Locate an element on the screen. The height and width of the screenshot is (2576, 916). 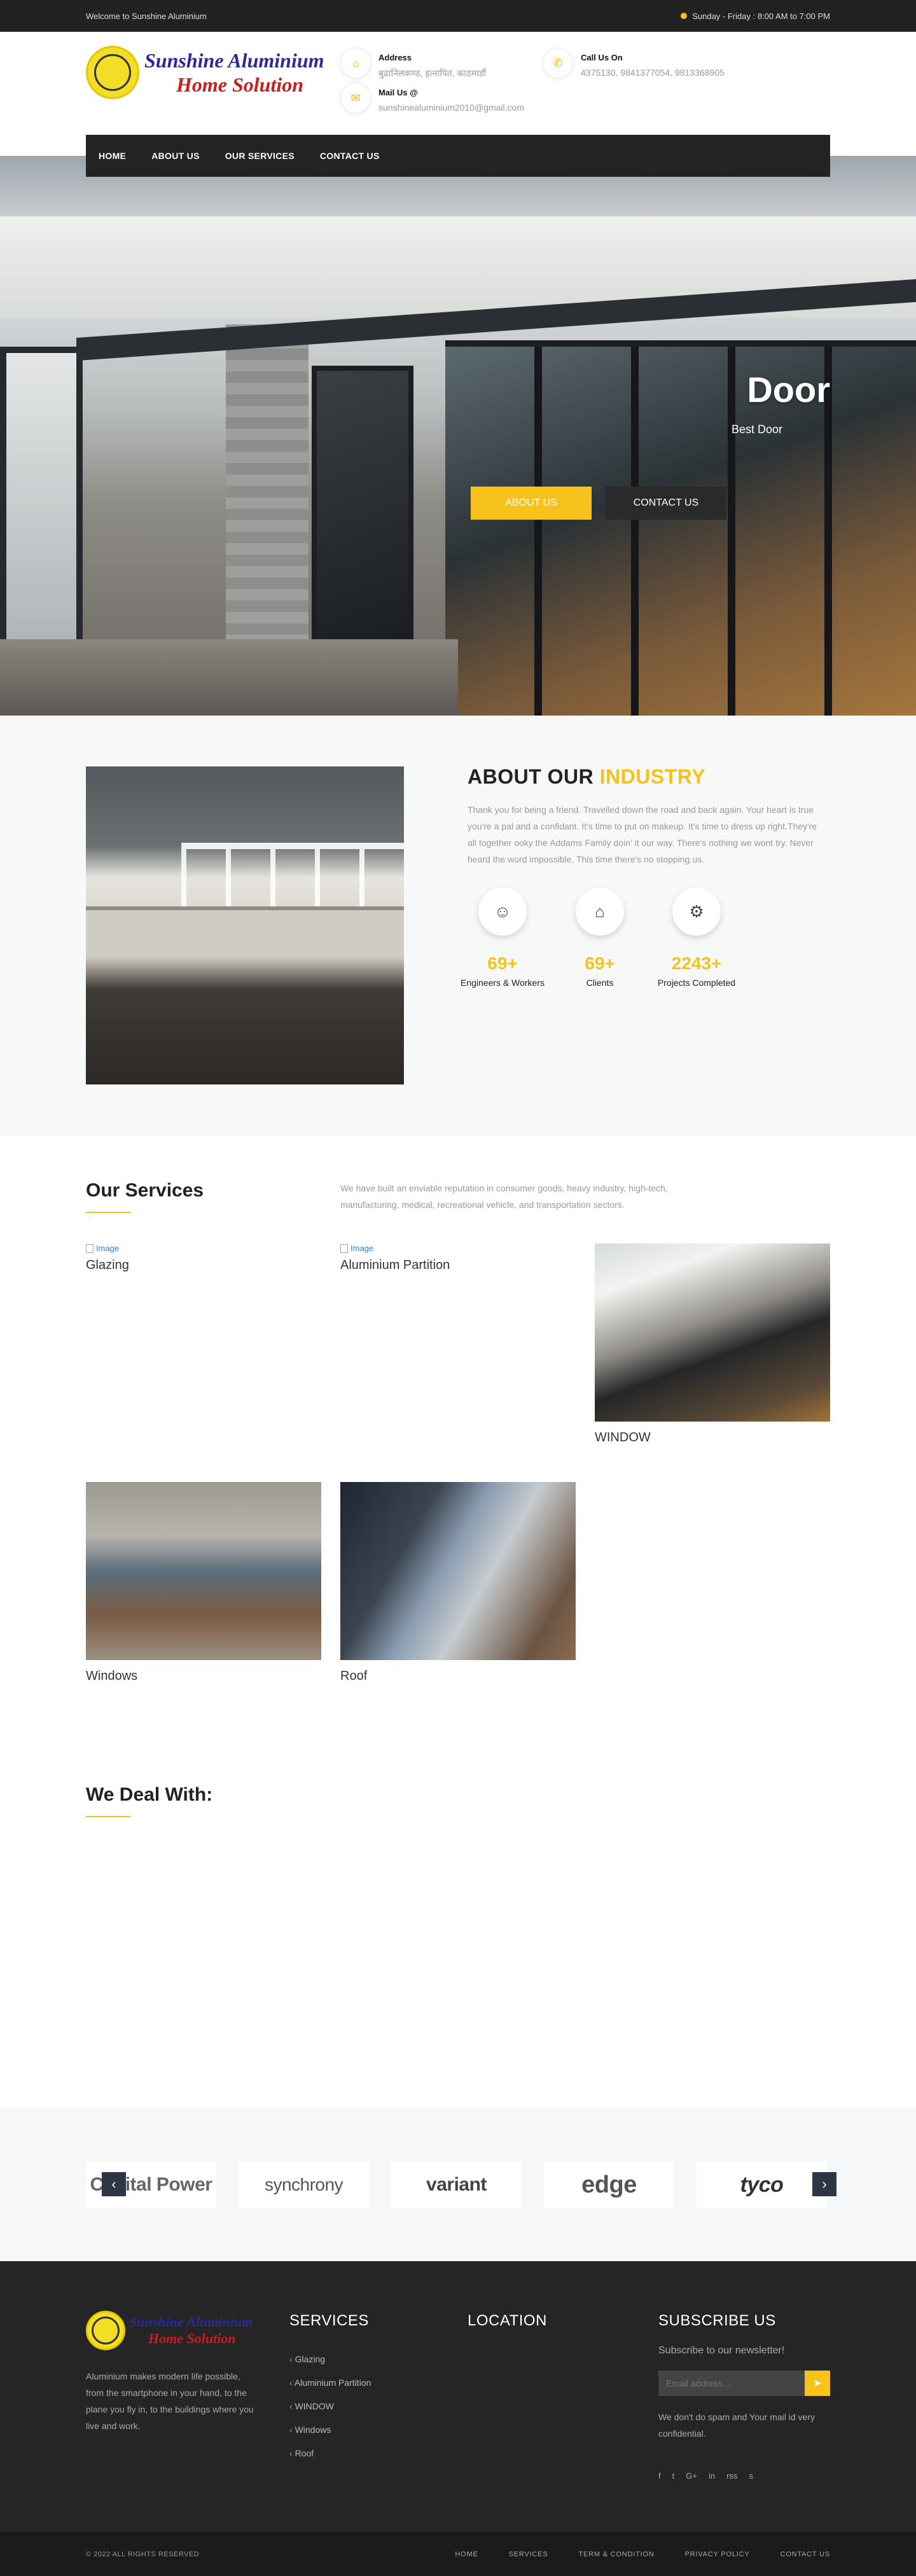
footer-logo: Sunshine Aluminium Home Solution is located at coordinates (169, 2330).